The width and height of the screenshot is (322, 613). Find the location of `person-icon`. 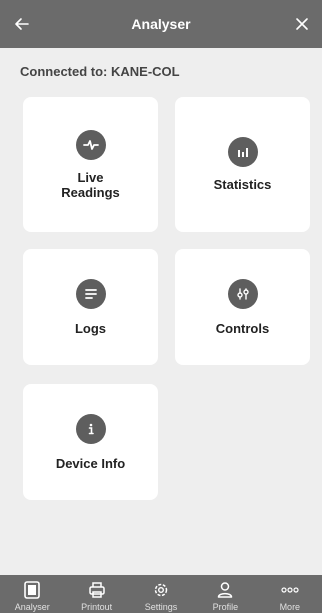

person-icon is located at coordinates (225, 590).